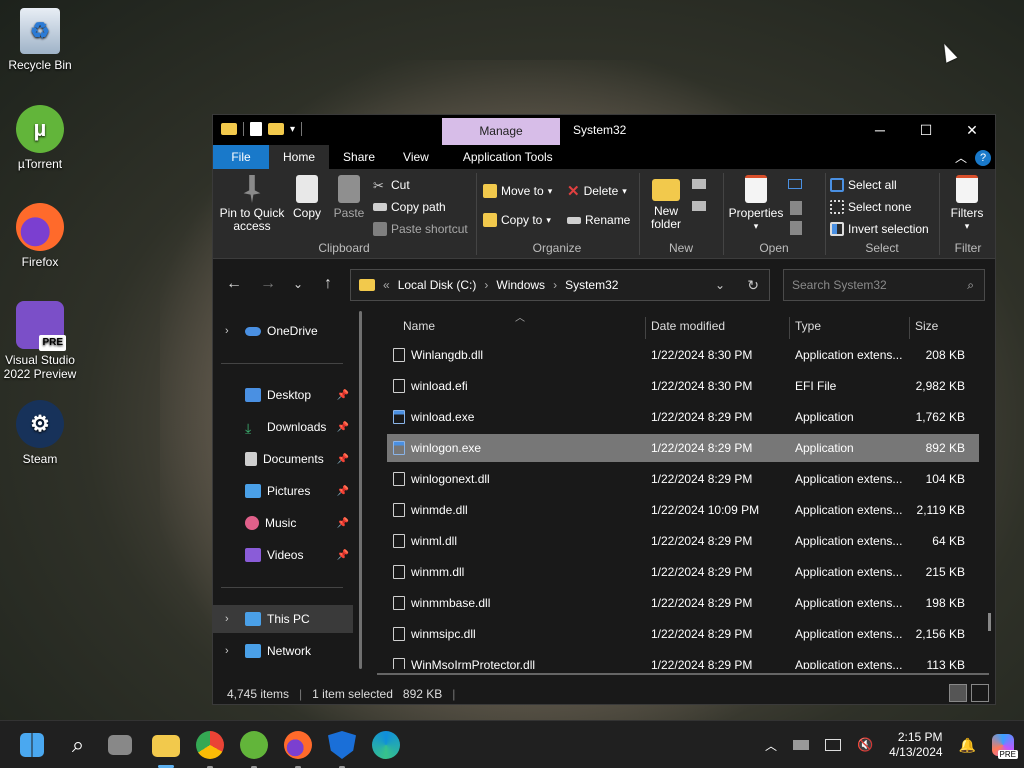 This screenshot has width=1024, height=768. What do you see at coordinates (40, 433) in the screenshot?
I see `desktop-icon-steam: ⚙ Steam` at bounding box center [40, 433].